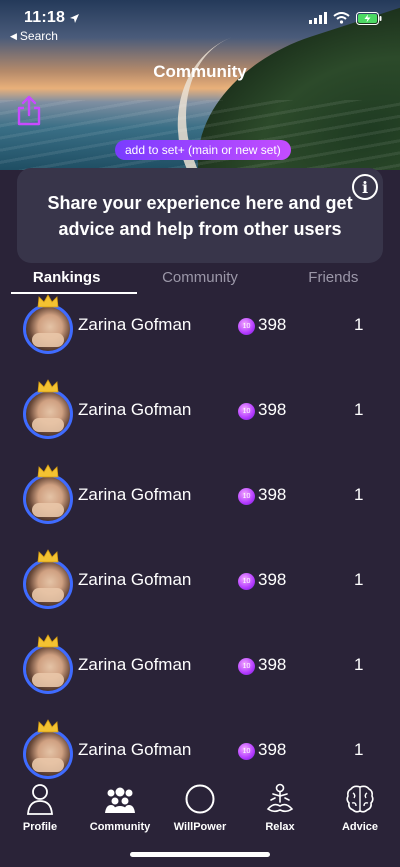 The width and height of the screenshot is (400, 867). I want to click on info-icon: i, so click(365, 187).